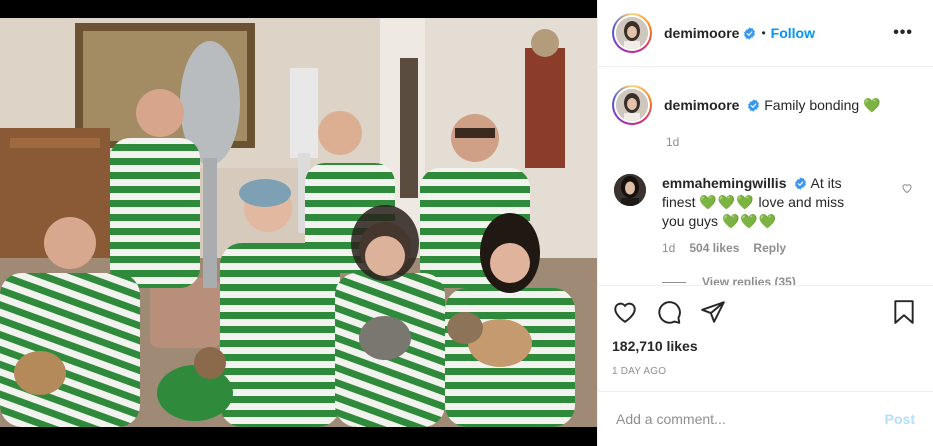 The height and width of the screenshot is (446, 933). What do you see at coordinates (812, 105) in the screenshot?
I see `caption-body: Family bonding` at bounding box center [812, 105].